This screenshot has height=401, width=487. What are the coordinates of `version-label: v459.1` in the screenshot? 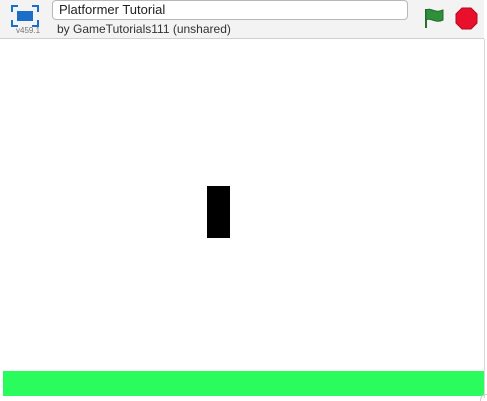 It's located at (28, 30).